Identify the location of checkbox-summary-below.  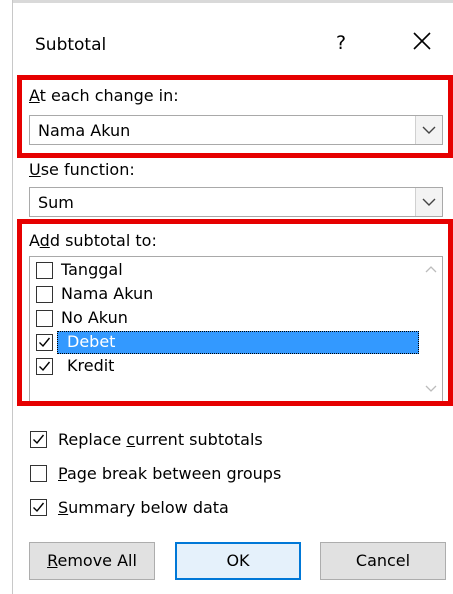
(38, 507).